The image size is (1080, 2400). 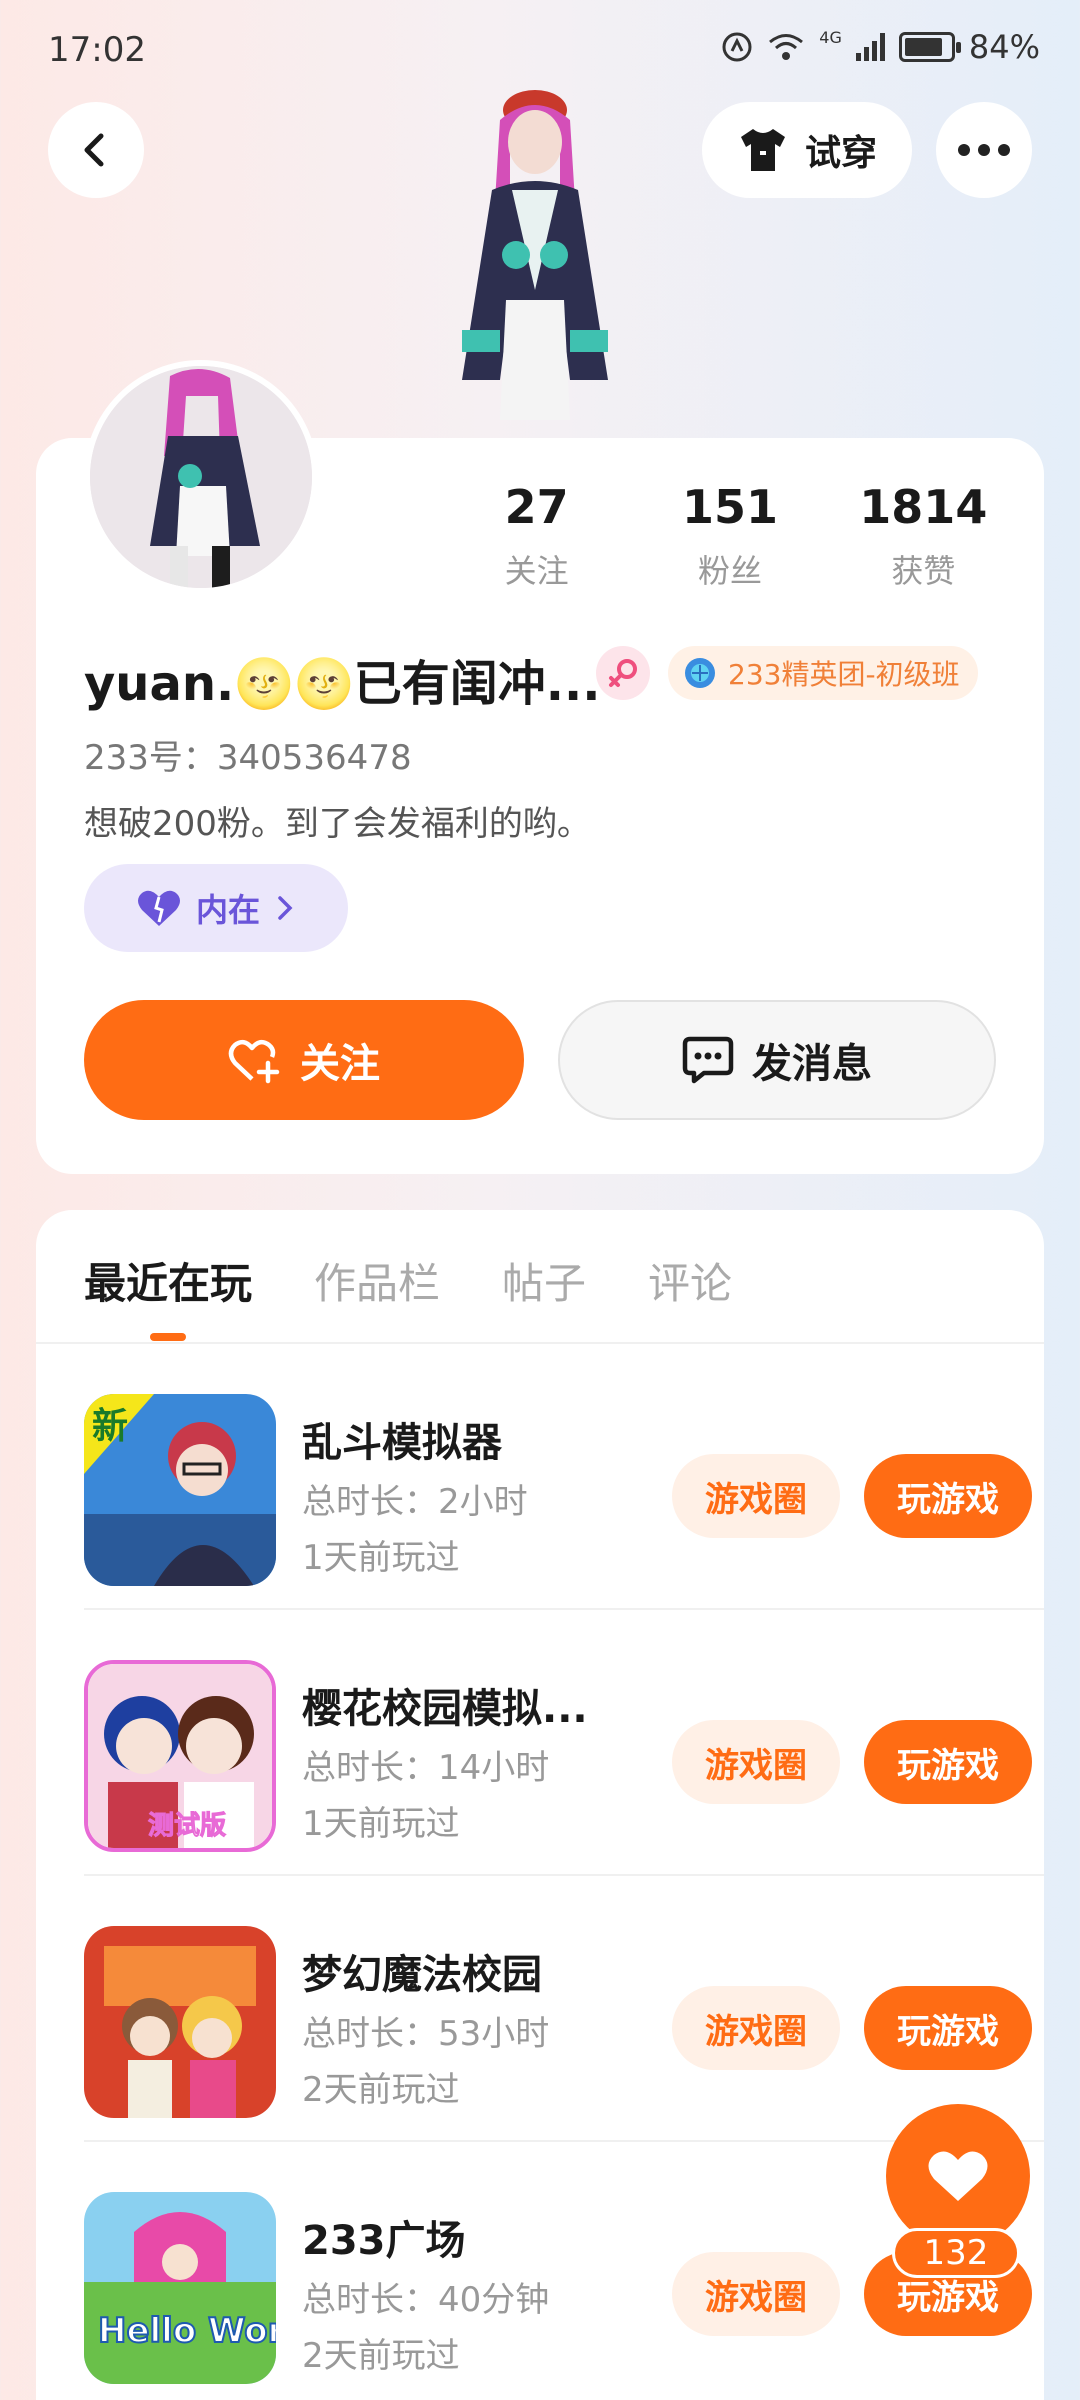 What do you see at coordinates (402, 1443) in the screenshot?
I see `game-name: 乱斗模拟器` at bounding box center [402, 1443].